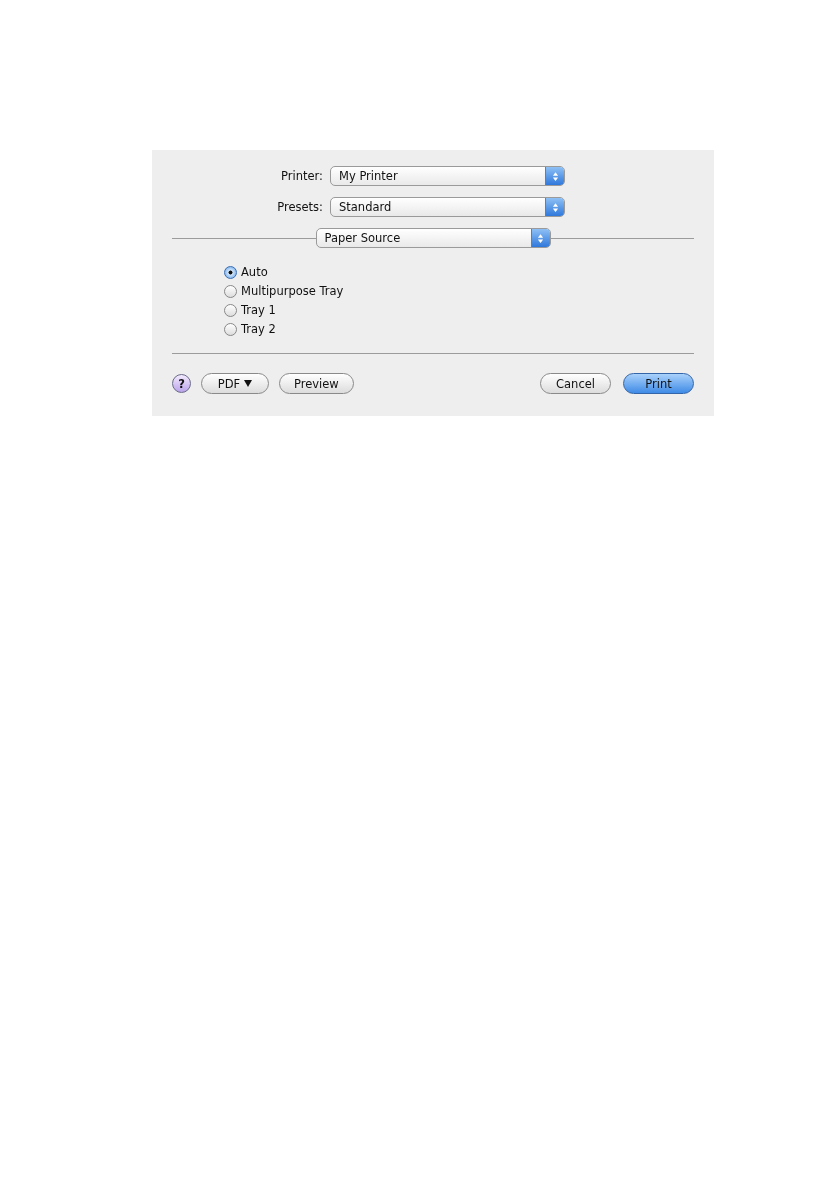 This screenshot has width=838, height=1192. What do you see at coordinates (302, 176) in the screenshot?
I see `field-label: Printer:` at bounding box center [302, 176].